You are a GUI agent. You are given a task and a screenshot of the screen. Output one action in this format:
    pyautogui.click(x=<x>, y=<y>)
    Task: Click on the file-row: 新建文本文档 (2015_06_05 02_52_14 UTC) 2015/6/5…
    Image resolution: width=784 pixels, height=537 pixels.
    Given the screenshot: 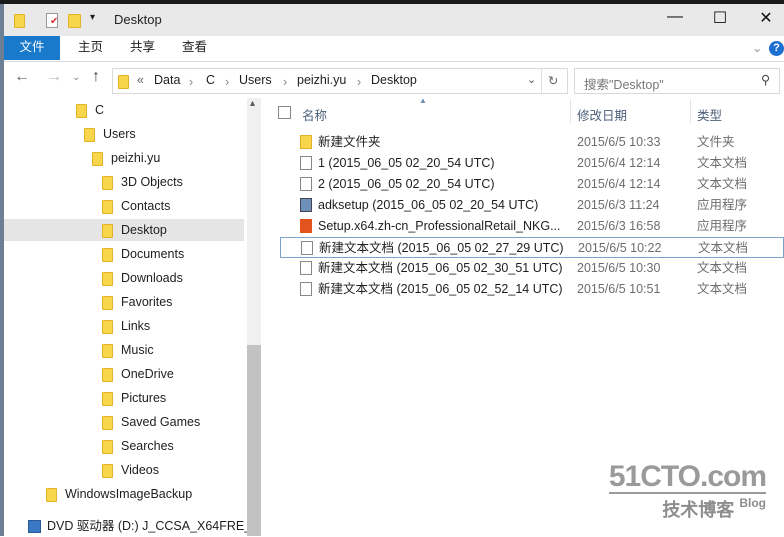 What is the action you would take?
    pyautogui.click(x=532, y=289)
    